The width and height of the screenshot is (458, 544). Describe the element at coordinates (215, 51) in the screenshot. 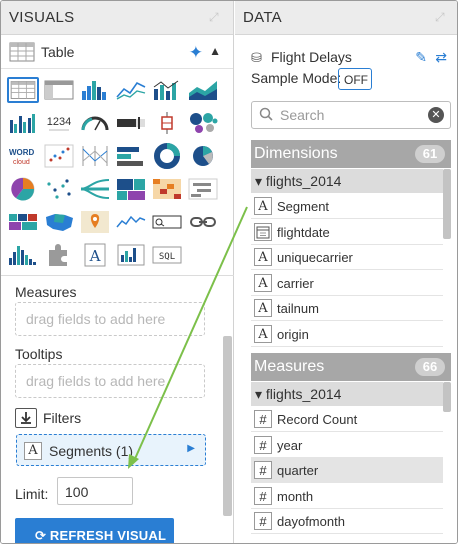

I see `chevron-up-icon: ▲` at that location.